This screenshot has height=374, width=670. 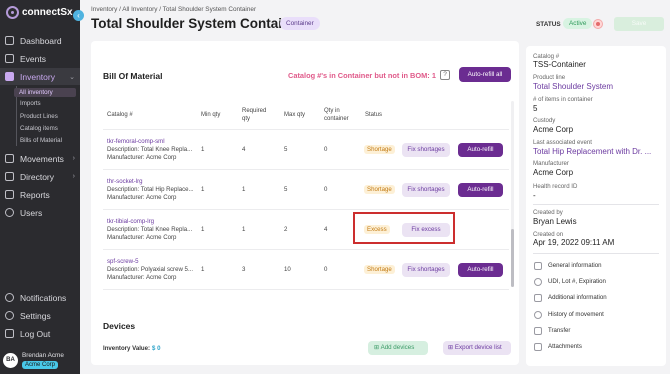 What do you see at coordinates (72, 77) in the screenshot?
I see `chevron-down-icon: ⌄` at bounding box center [72, 77].